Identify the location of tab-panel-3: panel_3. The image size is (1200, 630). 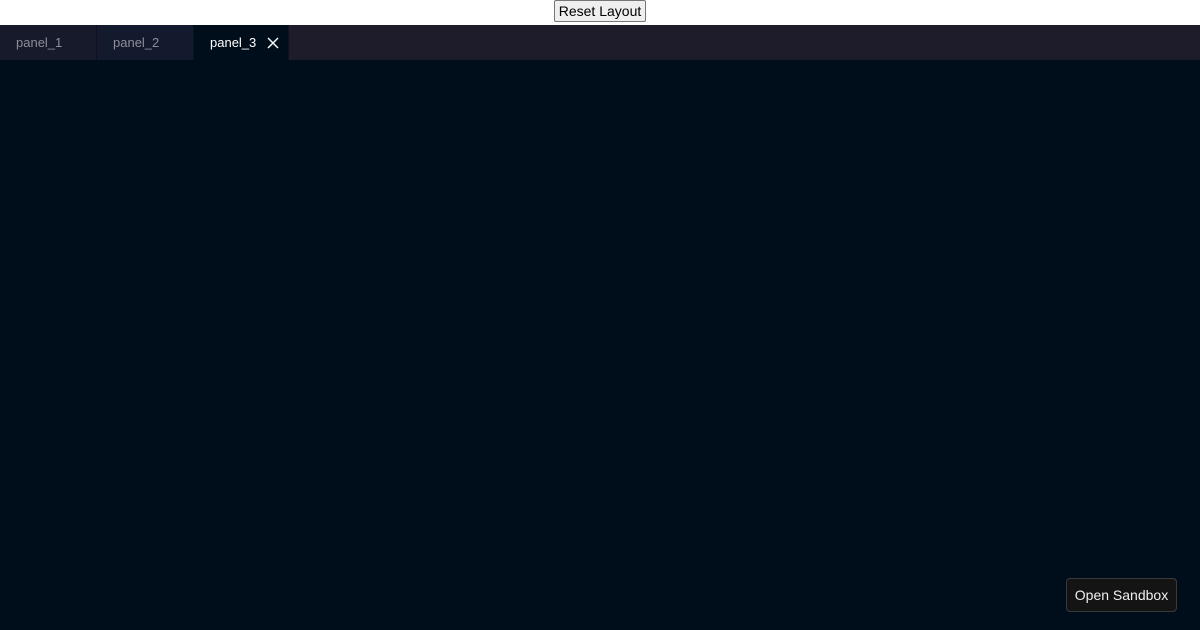
(241, 42).